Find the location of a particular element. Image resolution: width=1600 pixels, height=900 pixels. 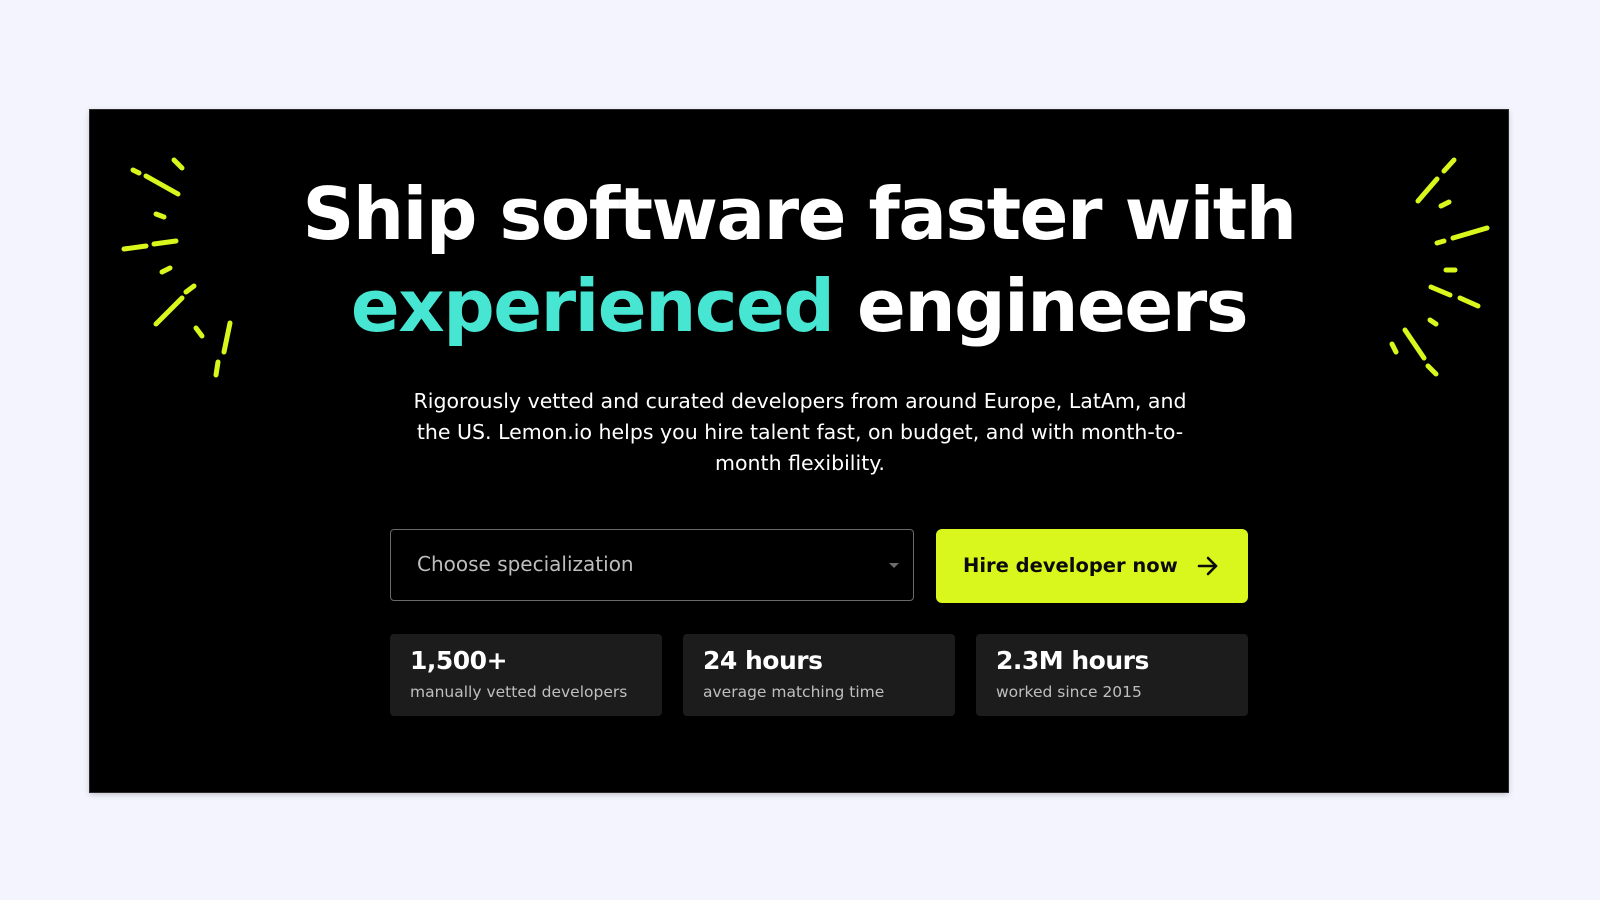

arrow-right-icon is located at coordinates (1207, 566).